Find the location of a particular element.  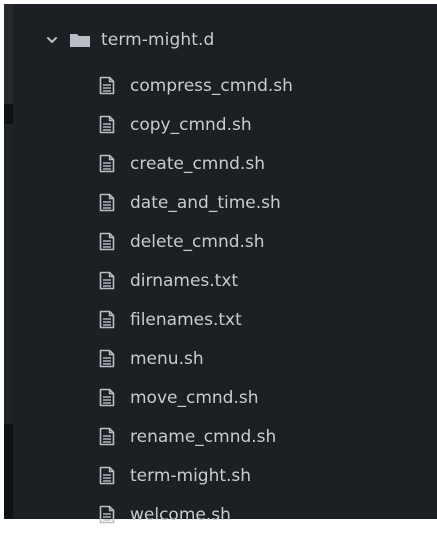

file-name: dirnames.txt is located at coordinates (184, 280).